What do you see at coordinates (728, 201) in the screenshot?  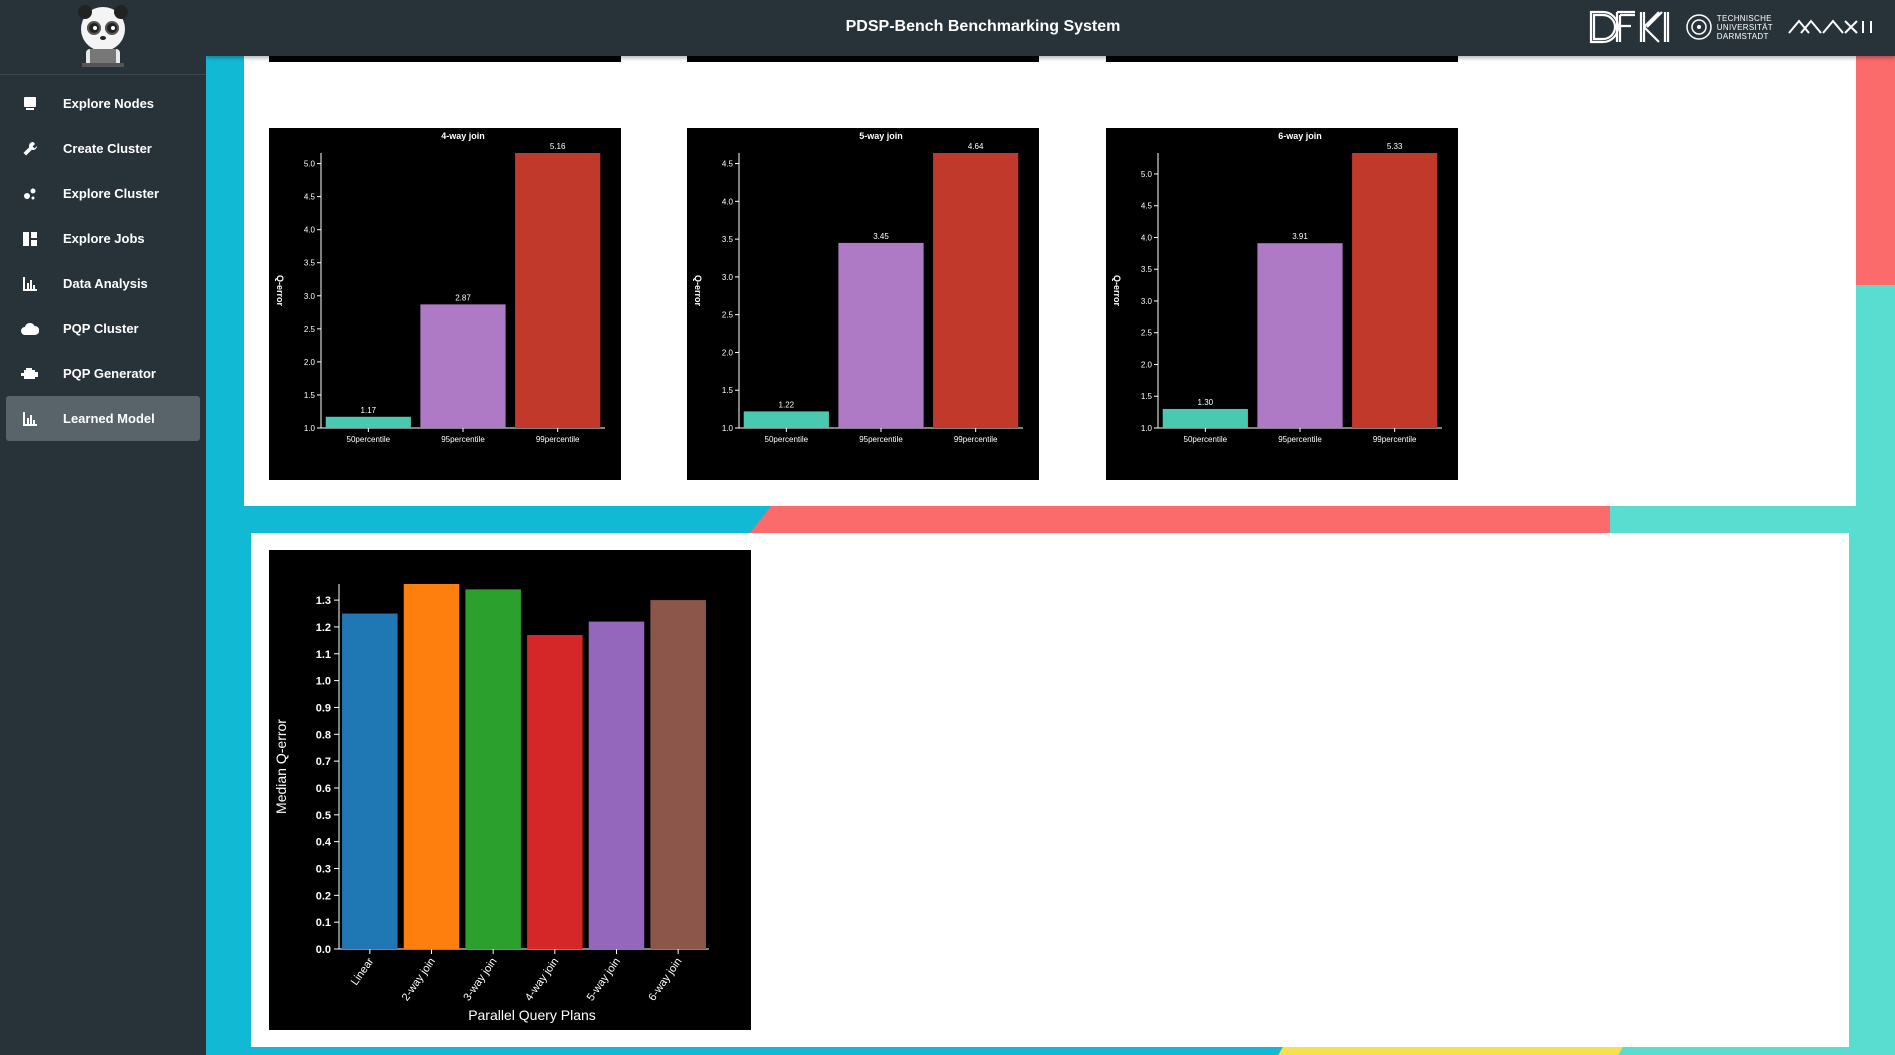 I see `y-tick-label: 4.0` at bounding box center [728, 201].